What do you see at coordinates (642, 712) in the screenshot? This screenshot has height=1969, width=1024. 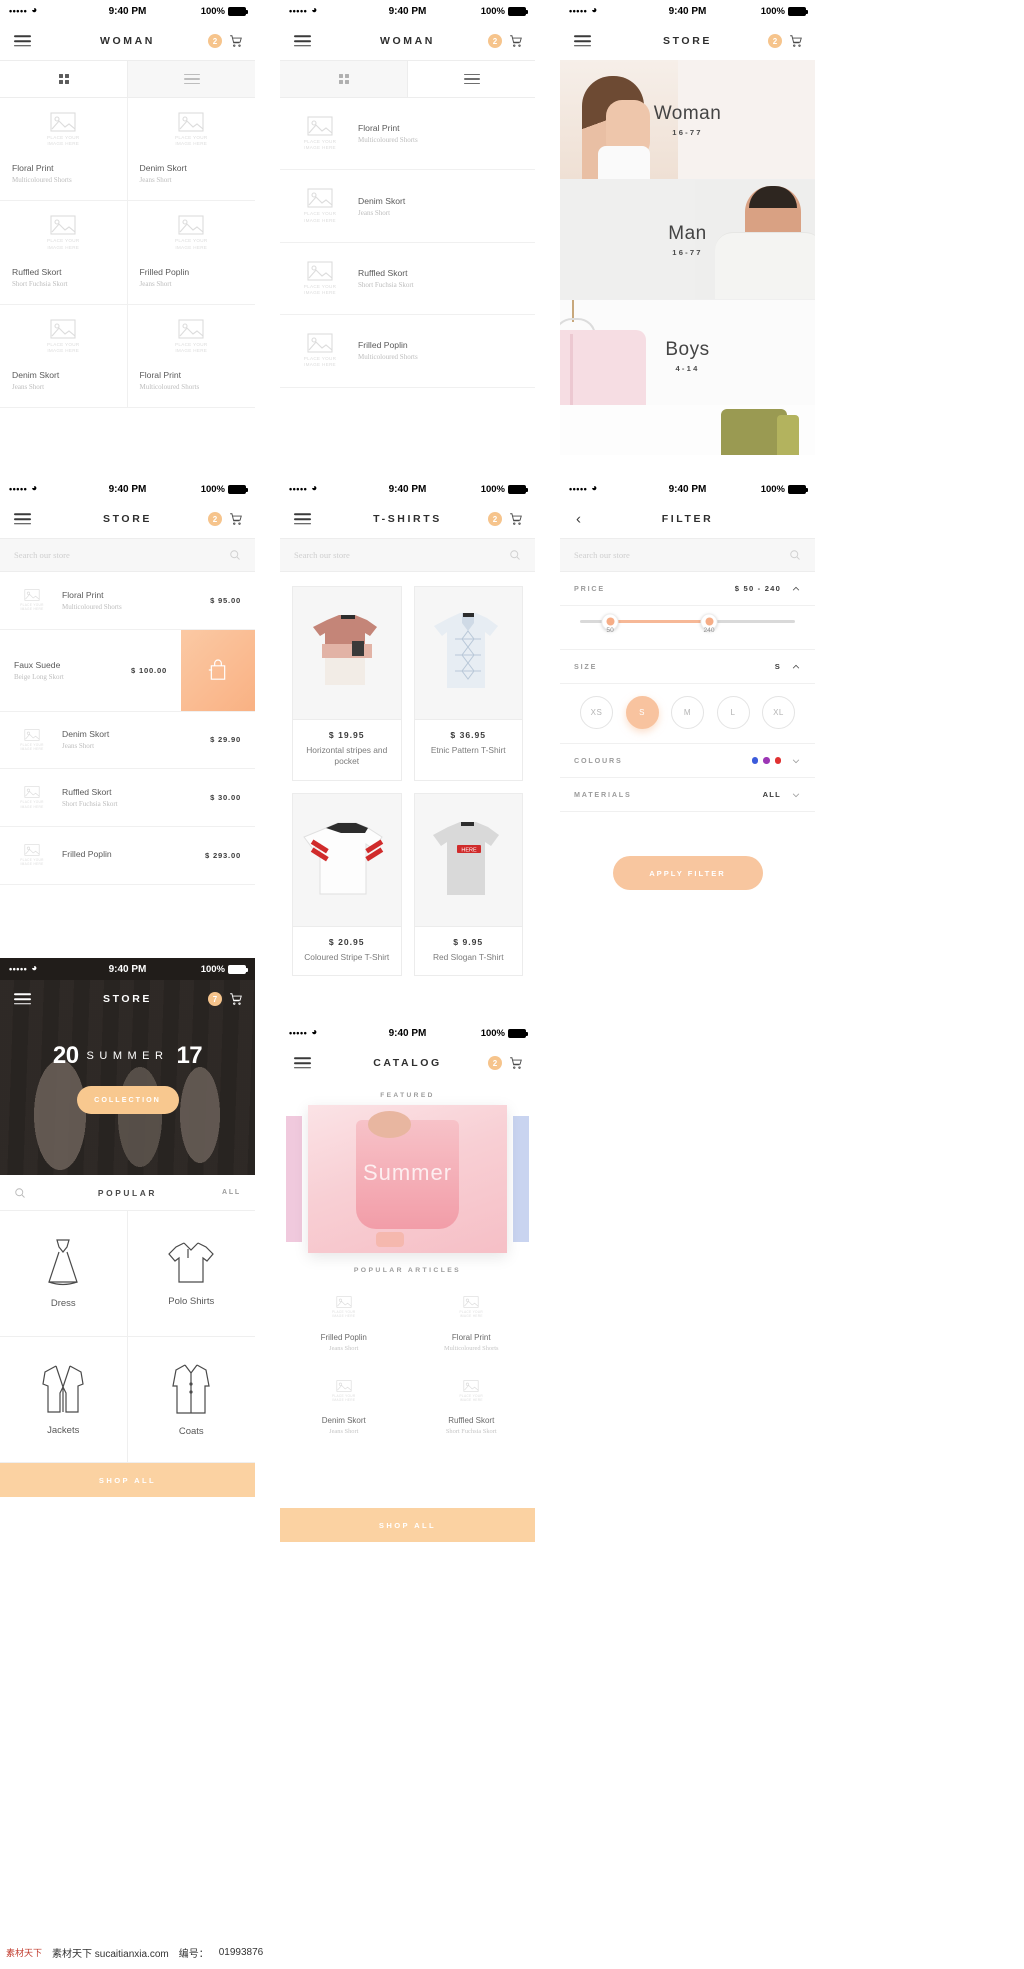 I see `size-option-s: S` at bounding box center [642, 712].